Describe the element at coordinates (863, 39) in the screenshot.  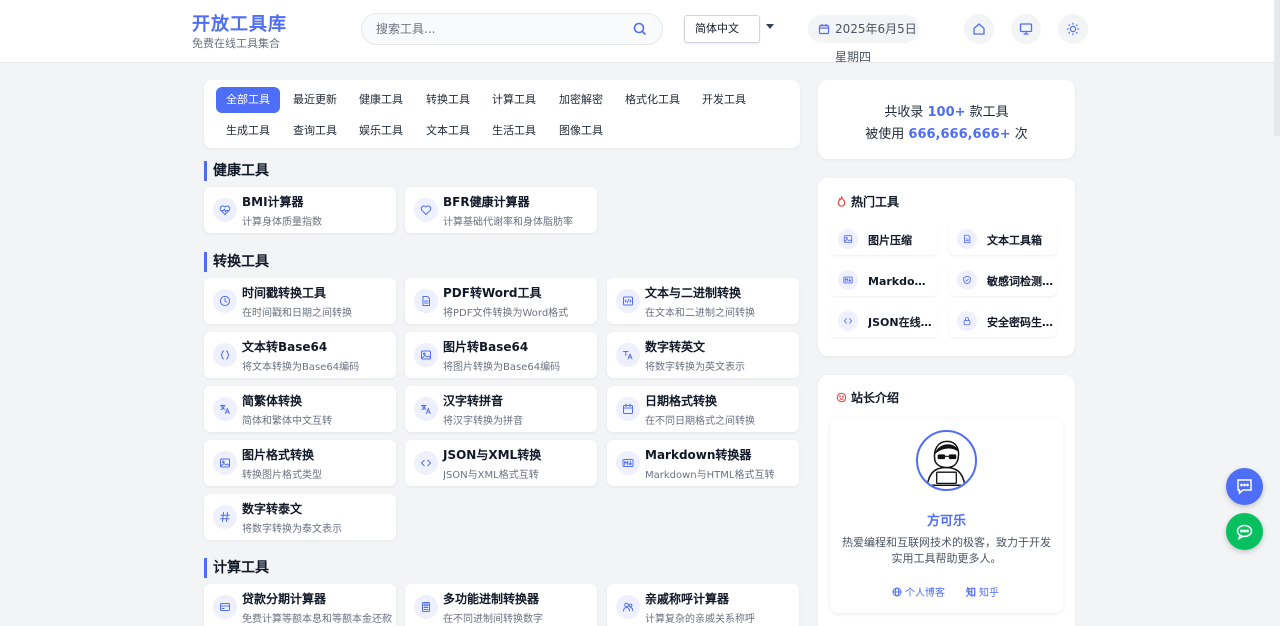
I see `date-badge: 2025年6月5日星期四` at that location.